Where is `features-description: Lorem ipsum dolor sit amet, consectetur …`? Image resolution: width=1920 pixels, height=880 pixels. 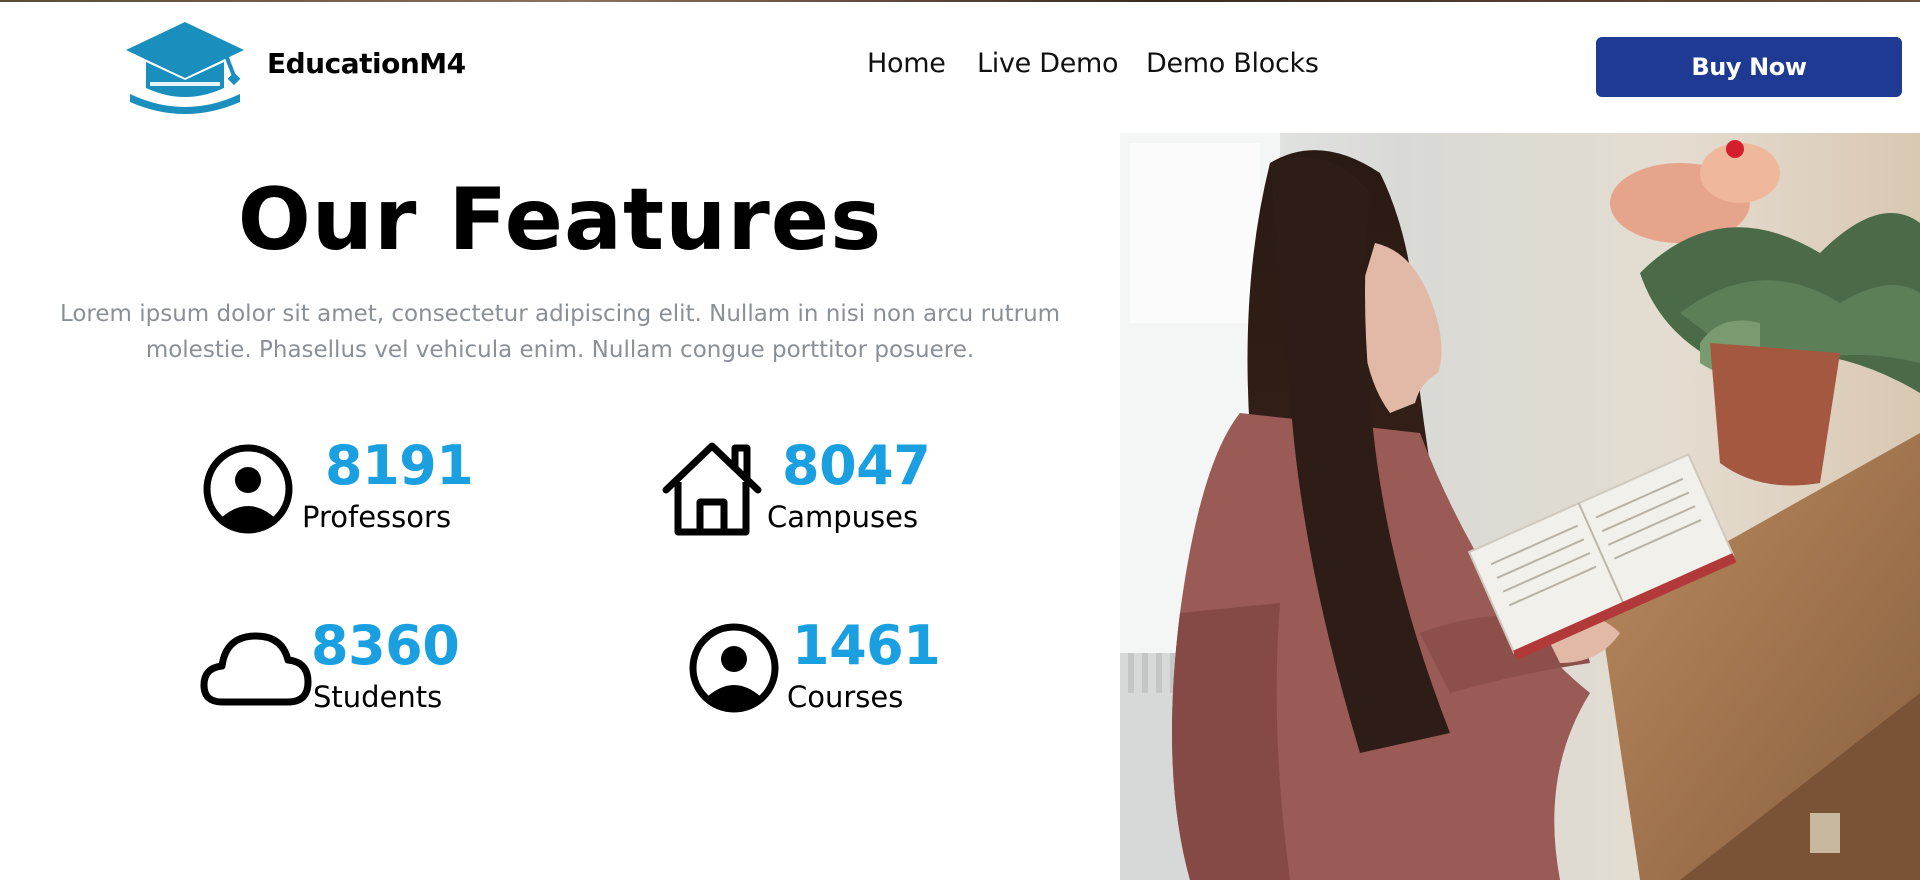 features-description: Lorem ipsum dolor sit amet, consectetur … is located at coordinates (560, 332).